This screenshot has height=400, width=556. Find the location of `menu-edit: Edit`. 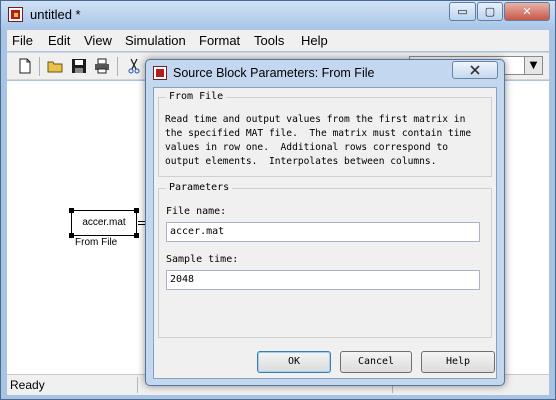

menu-edit: Edit is located at coordinates (59, 40).